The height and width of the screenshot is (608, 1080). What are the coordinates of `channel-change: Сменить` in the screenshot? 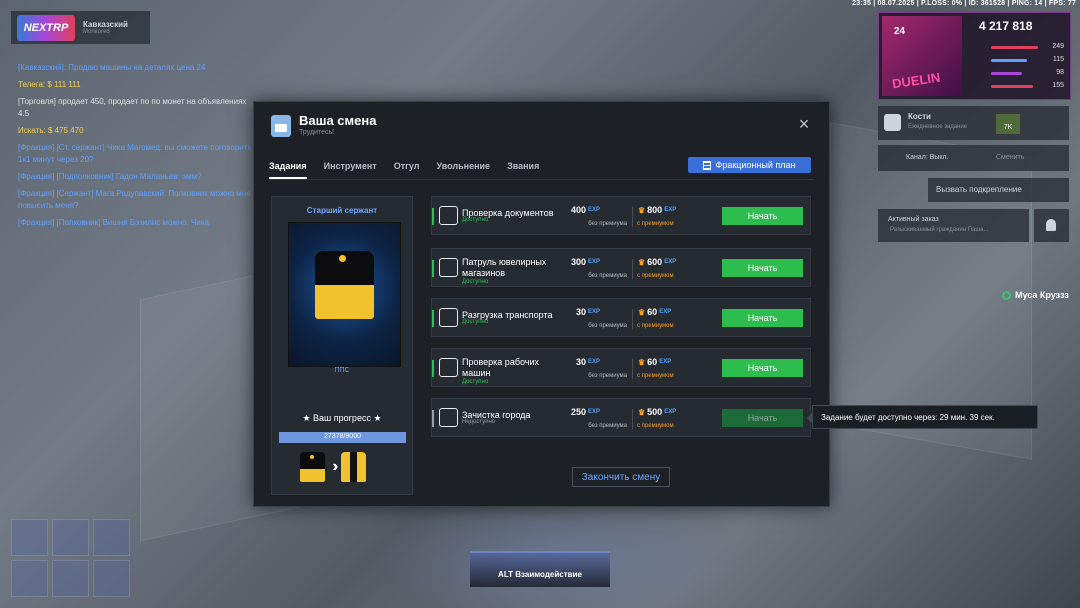 It's located at (1010, 157).